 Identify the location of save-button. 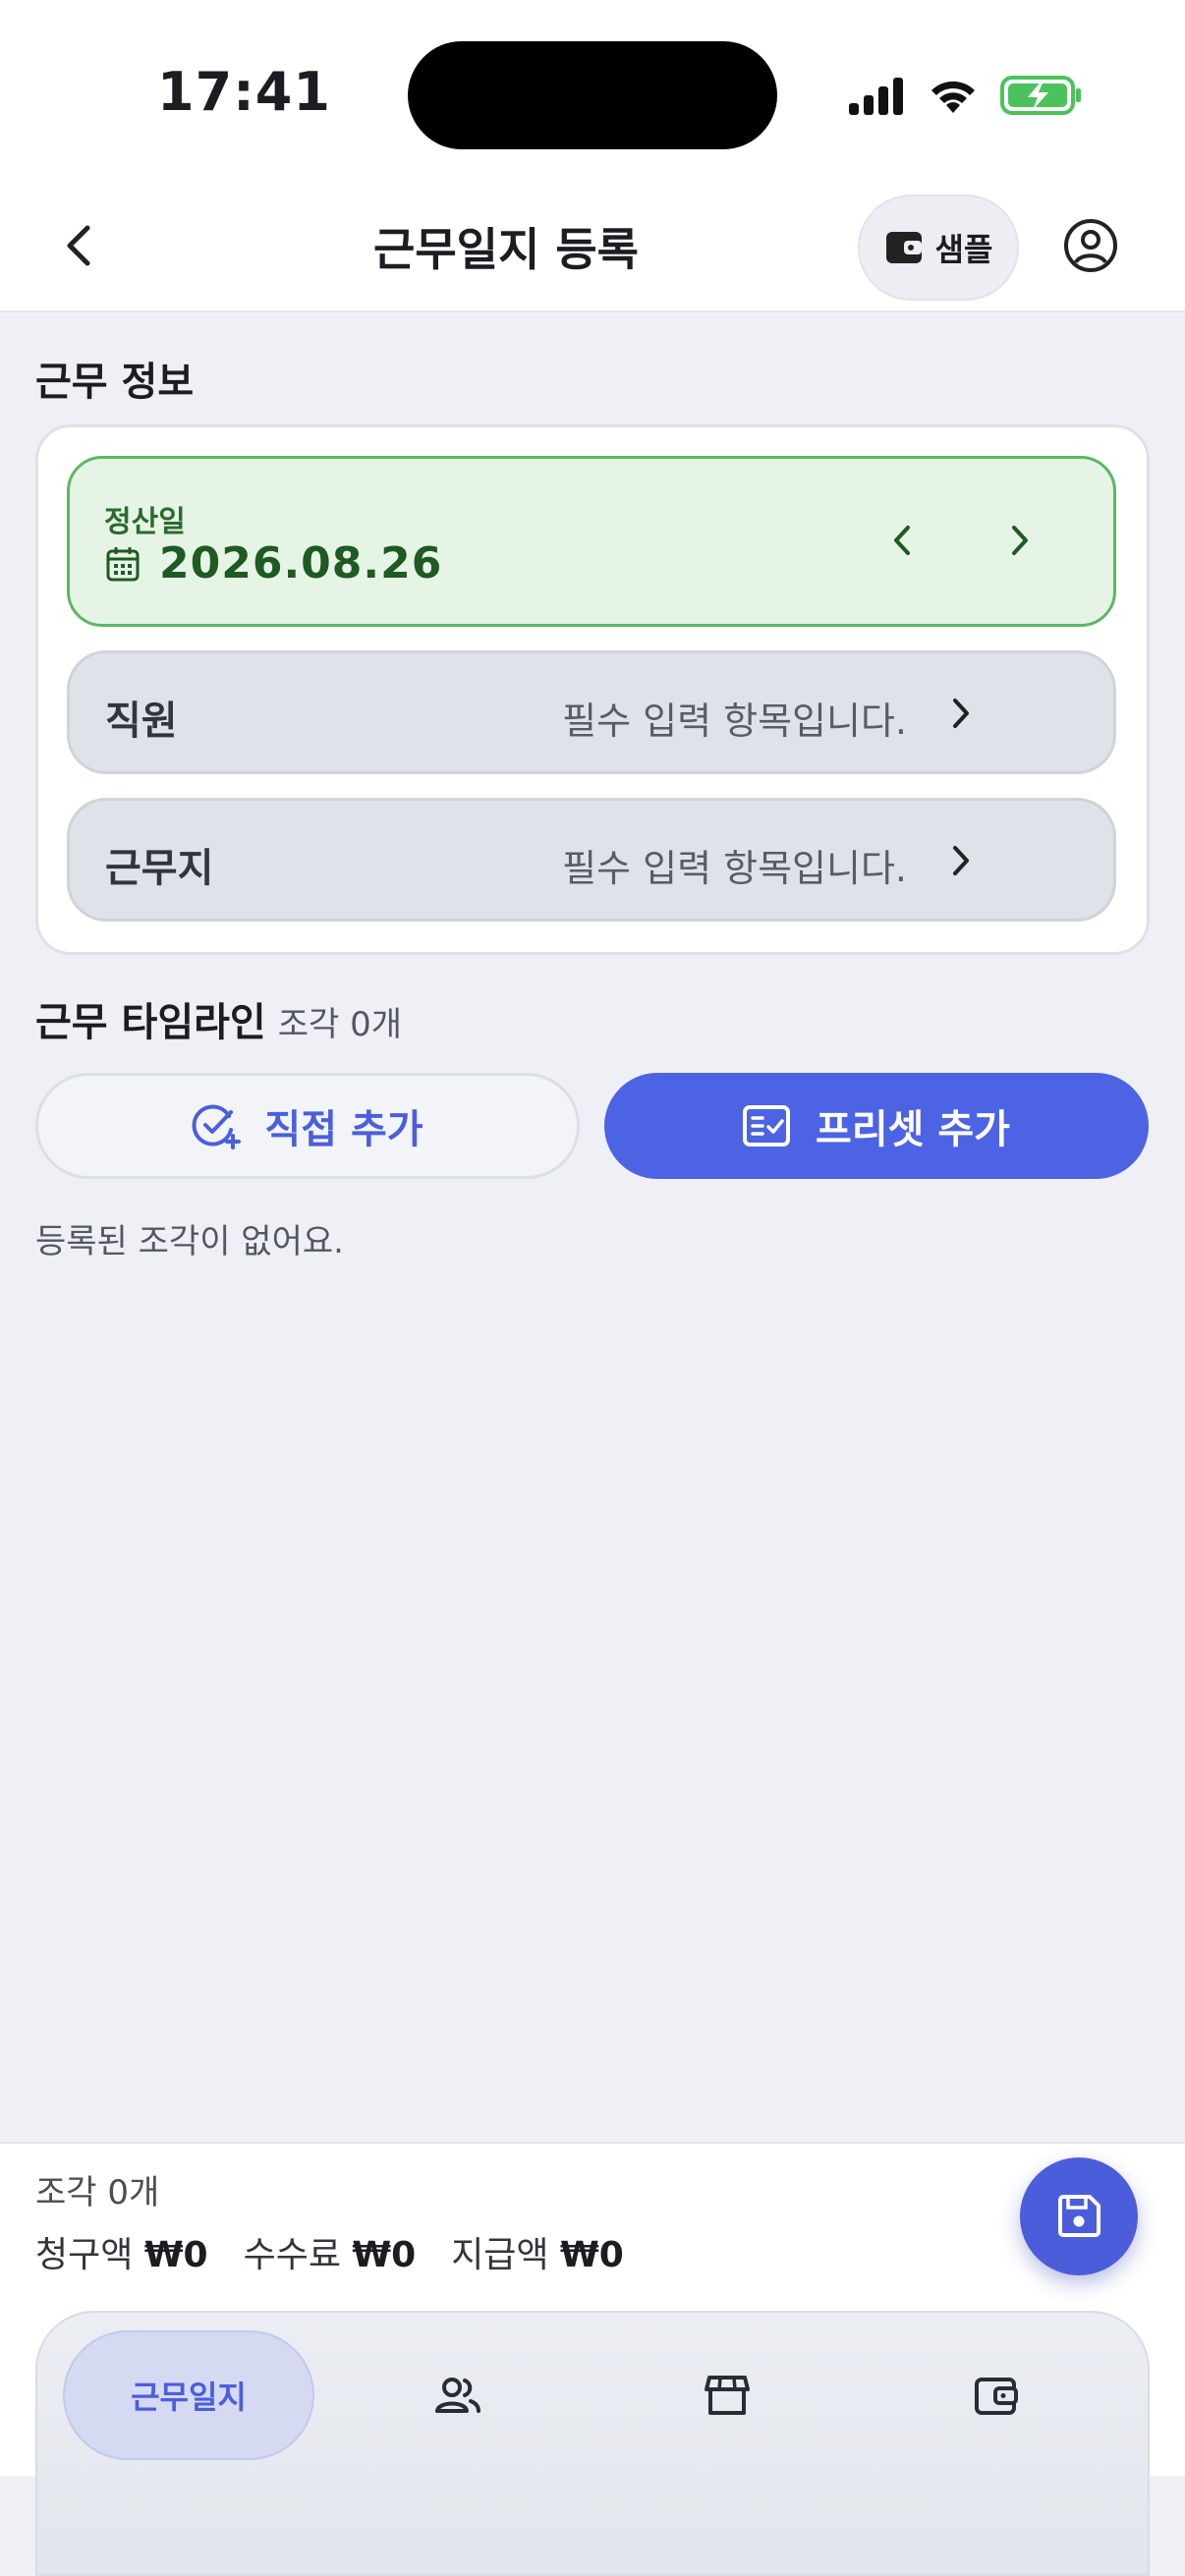
(1079, 2216).